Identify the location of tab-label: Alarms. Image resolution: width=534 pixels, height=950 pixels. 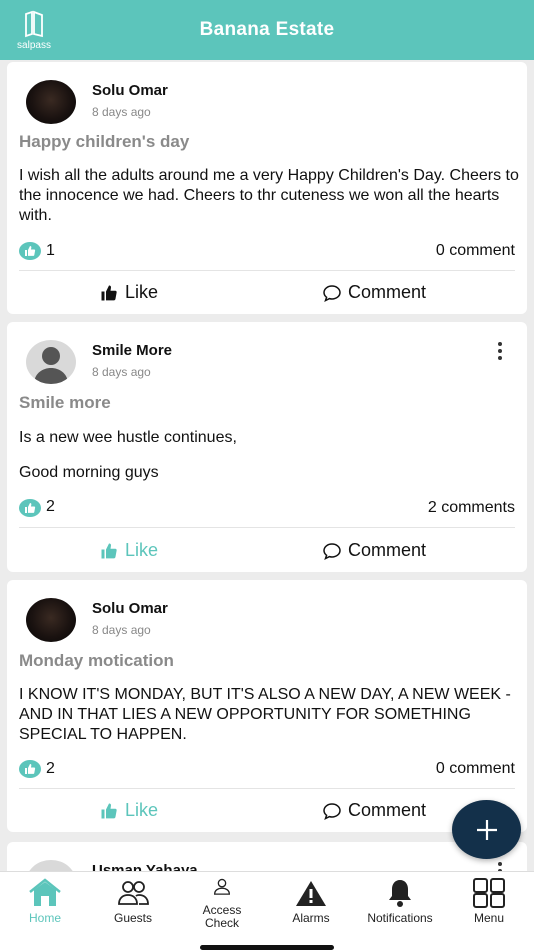
(311, 918).